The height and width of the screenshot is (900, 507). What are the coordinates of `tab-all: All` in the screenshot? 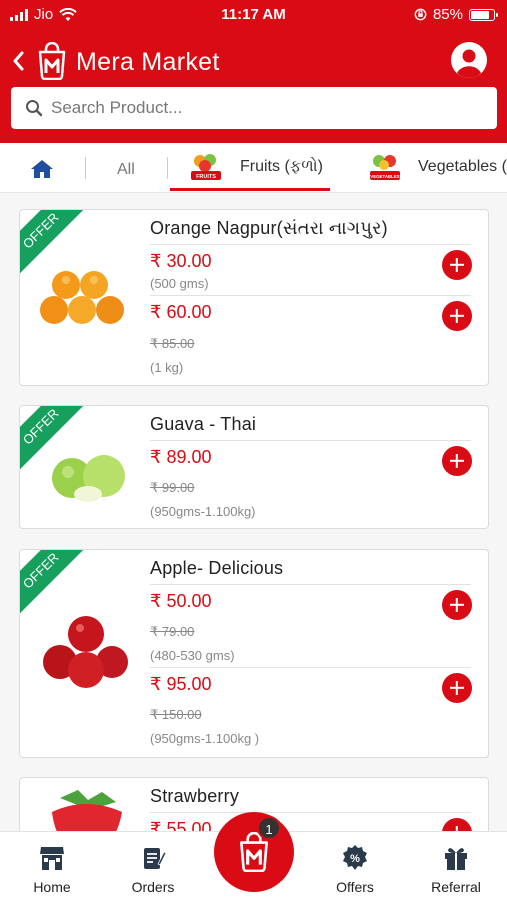 It's located at (126, 170).